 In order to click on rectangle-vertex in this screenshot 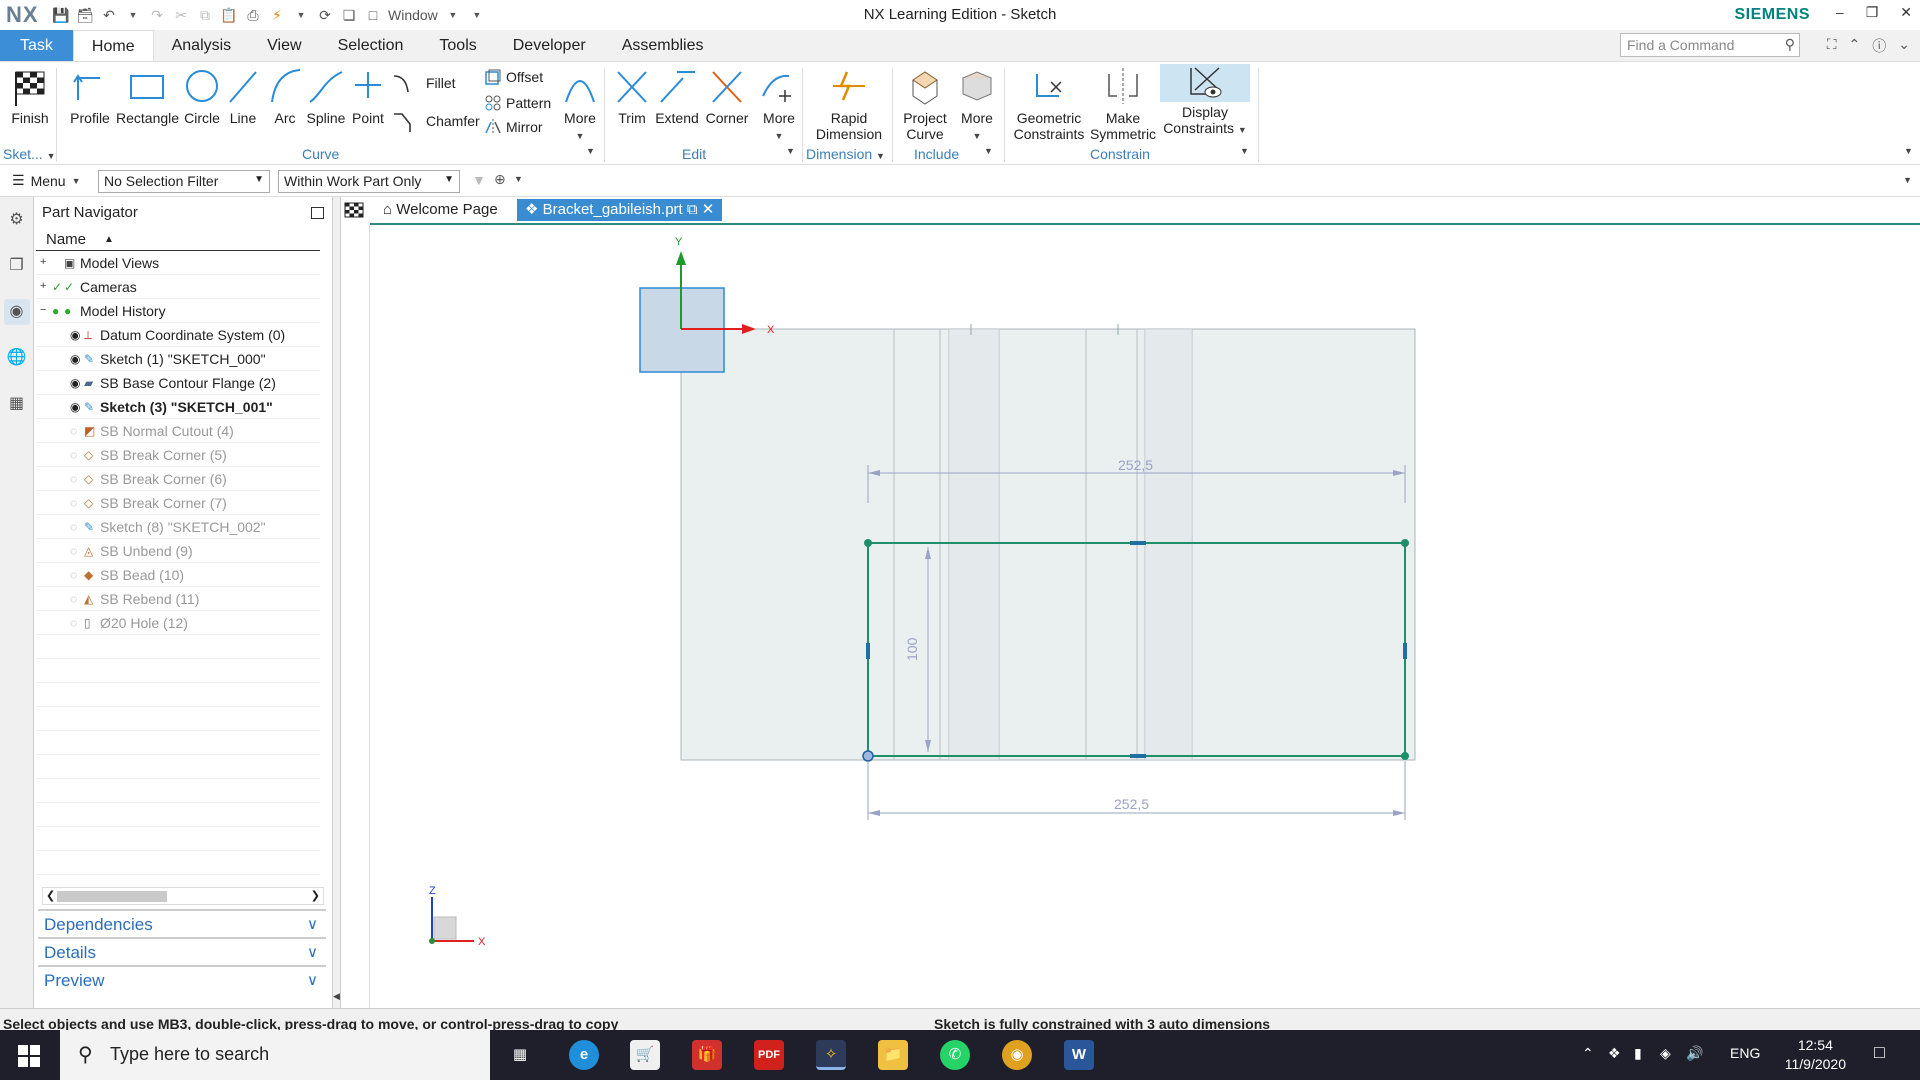, I will do `click(1405, 756)`.